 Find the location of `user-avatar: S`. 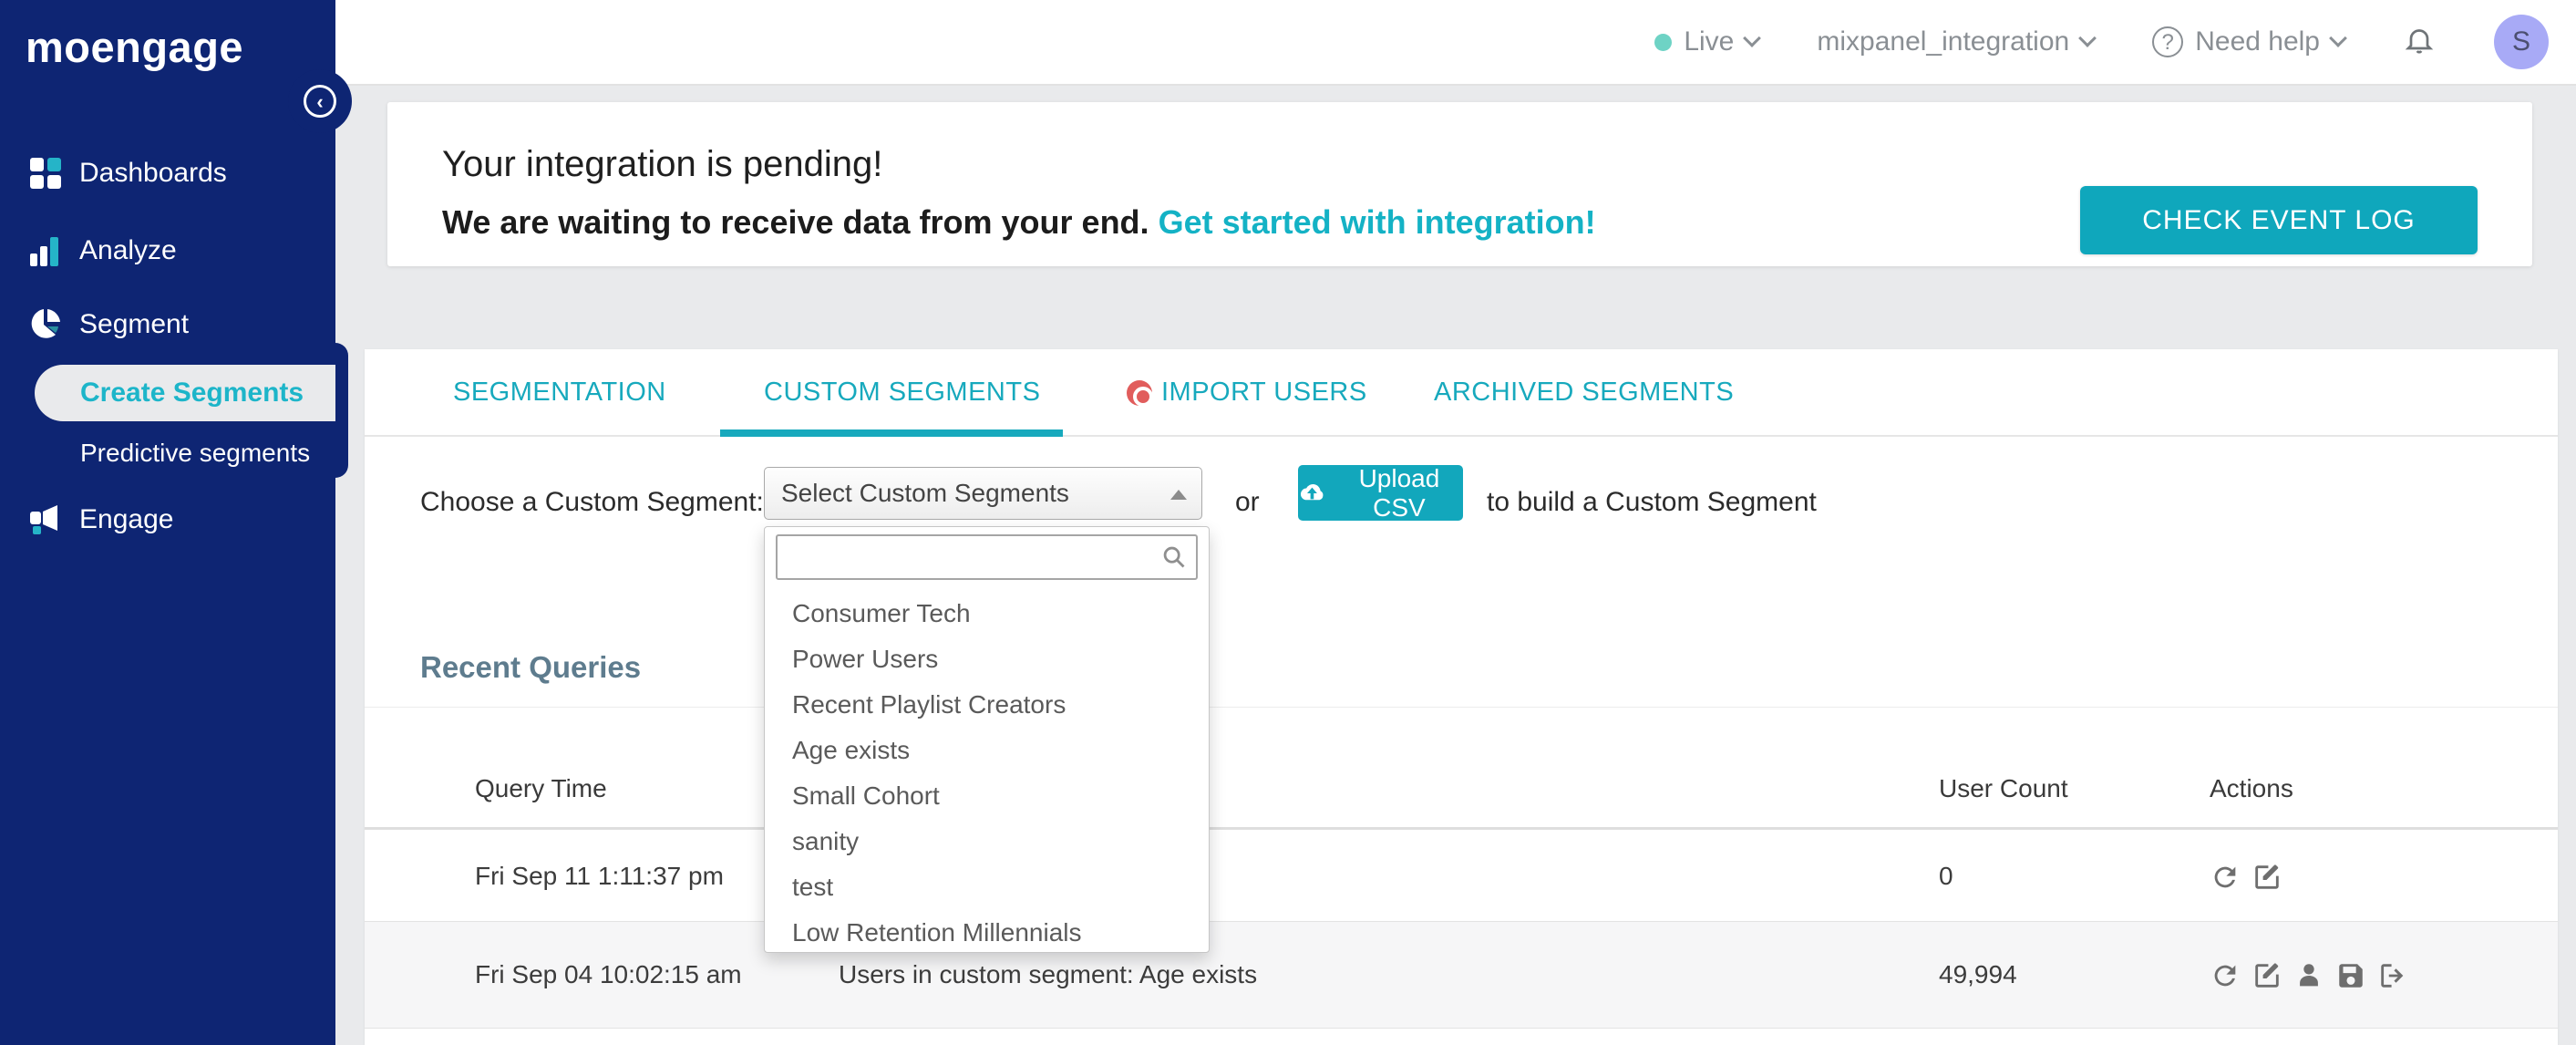

user-avatar: S is located at coordinates (2521, 42).